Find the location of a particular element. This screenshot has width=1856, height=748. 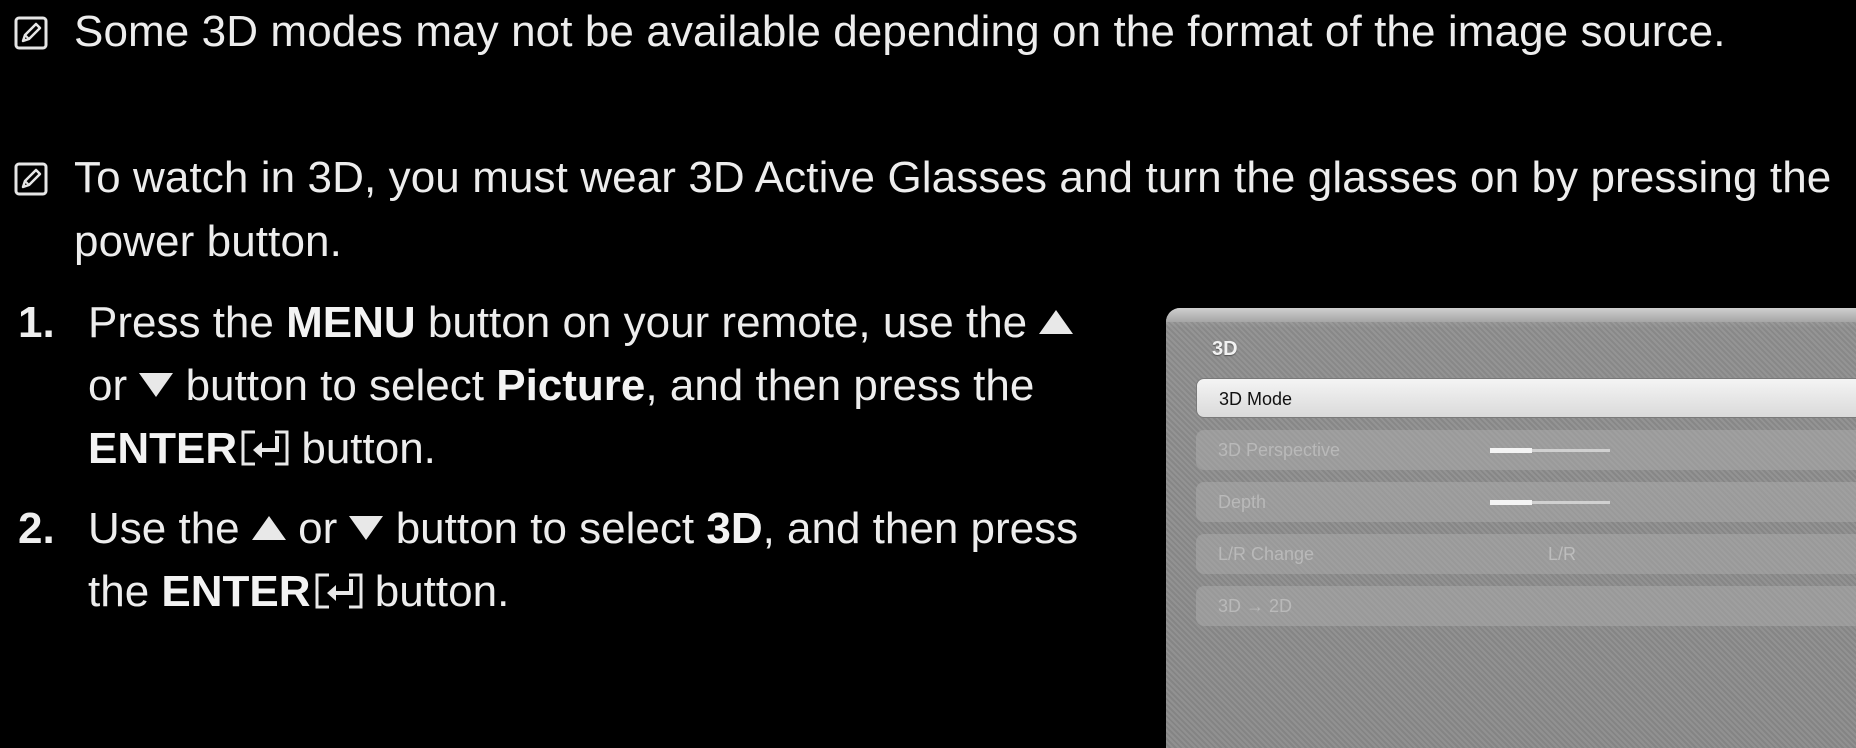

menu-item-label: L/R Change is located at coordinates (1266, 554).